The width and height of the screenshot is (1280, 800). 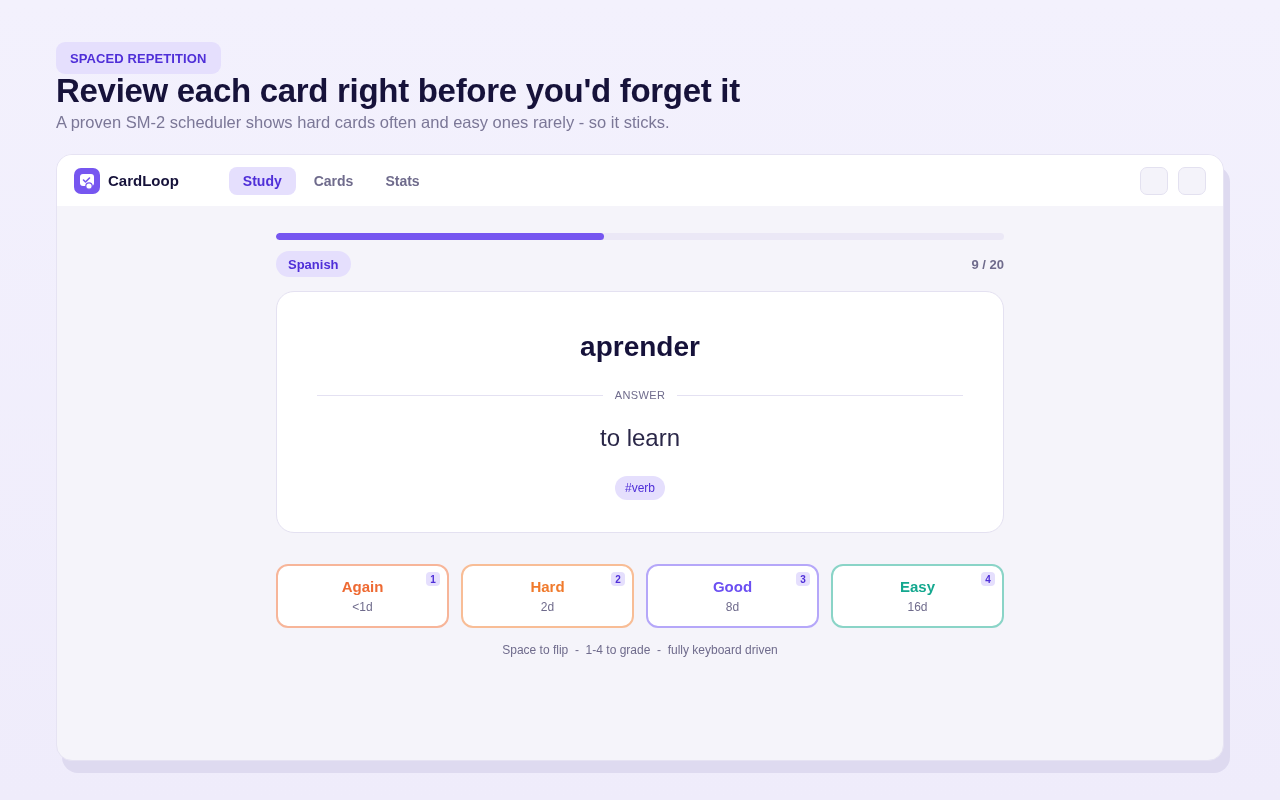 I want to click on logo-icon, so click(x=87, y=180).